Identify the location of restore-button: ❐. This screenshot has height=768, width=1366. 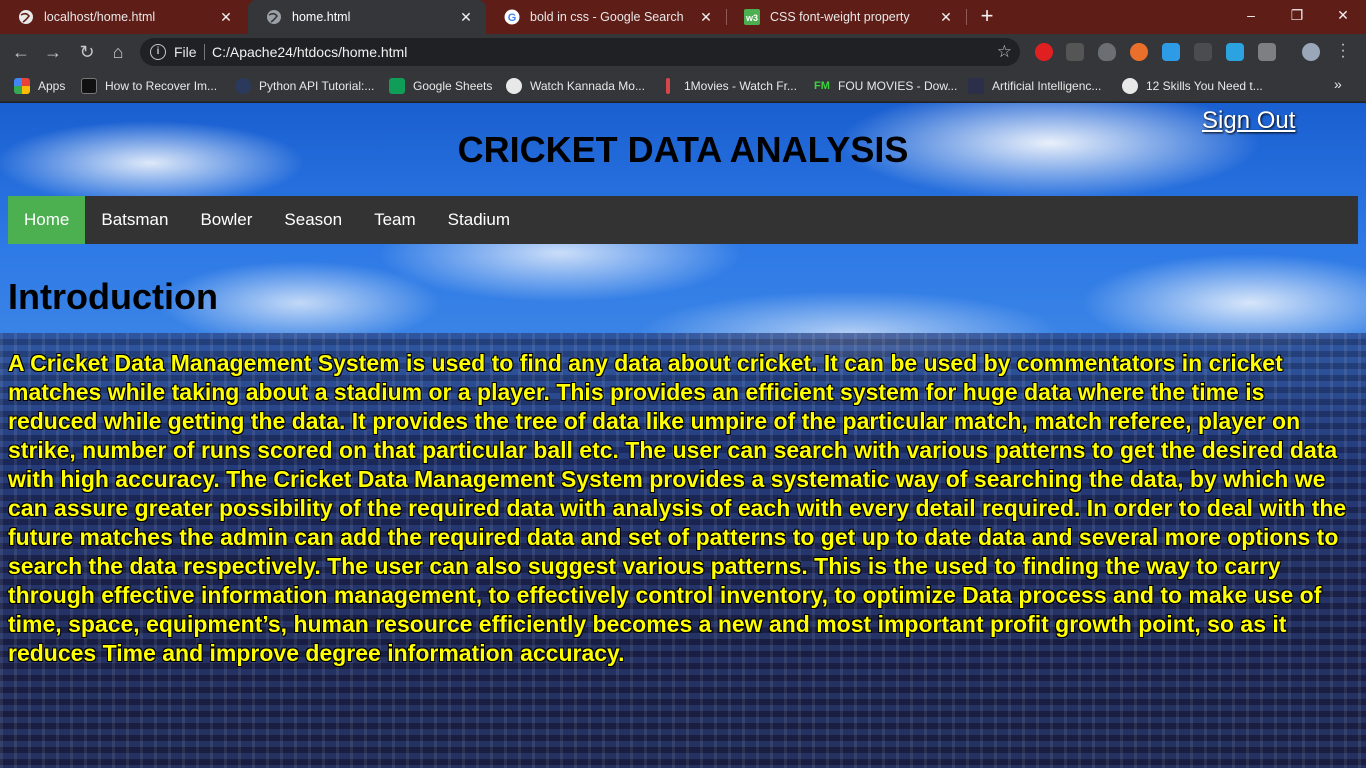
(1297, 15).